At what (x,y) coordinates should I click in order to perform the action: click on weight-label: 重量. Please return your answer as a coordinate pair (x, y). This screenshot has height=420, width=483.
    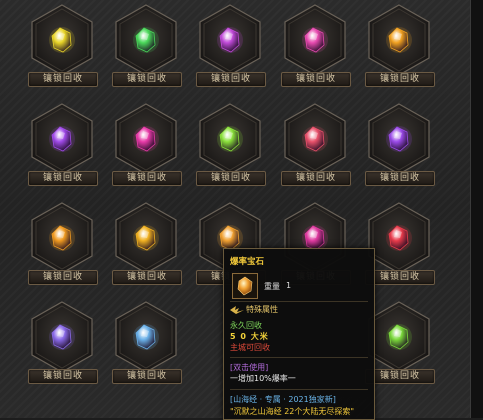
    Looking at the image, I should click on (272, 286).